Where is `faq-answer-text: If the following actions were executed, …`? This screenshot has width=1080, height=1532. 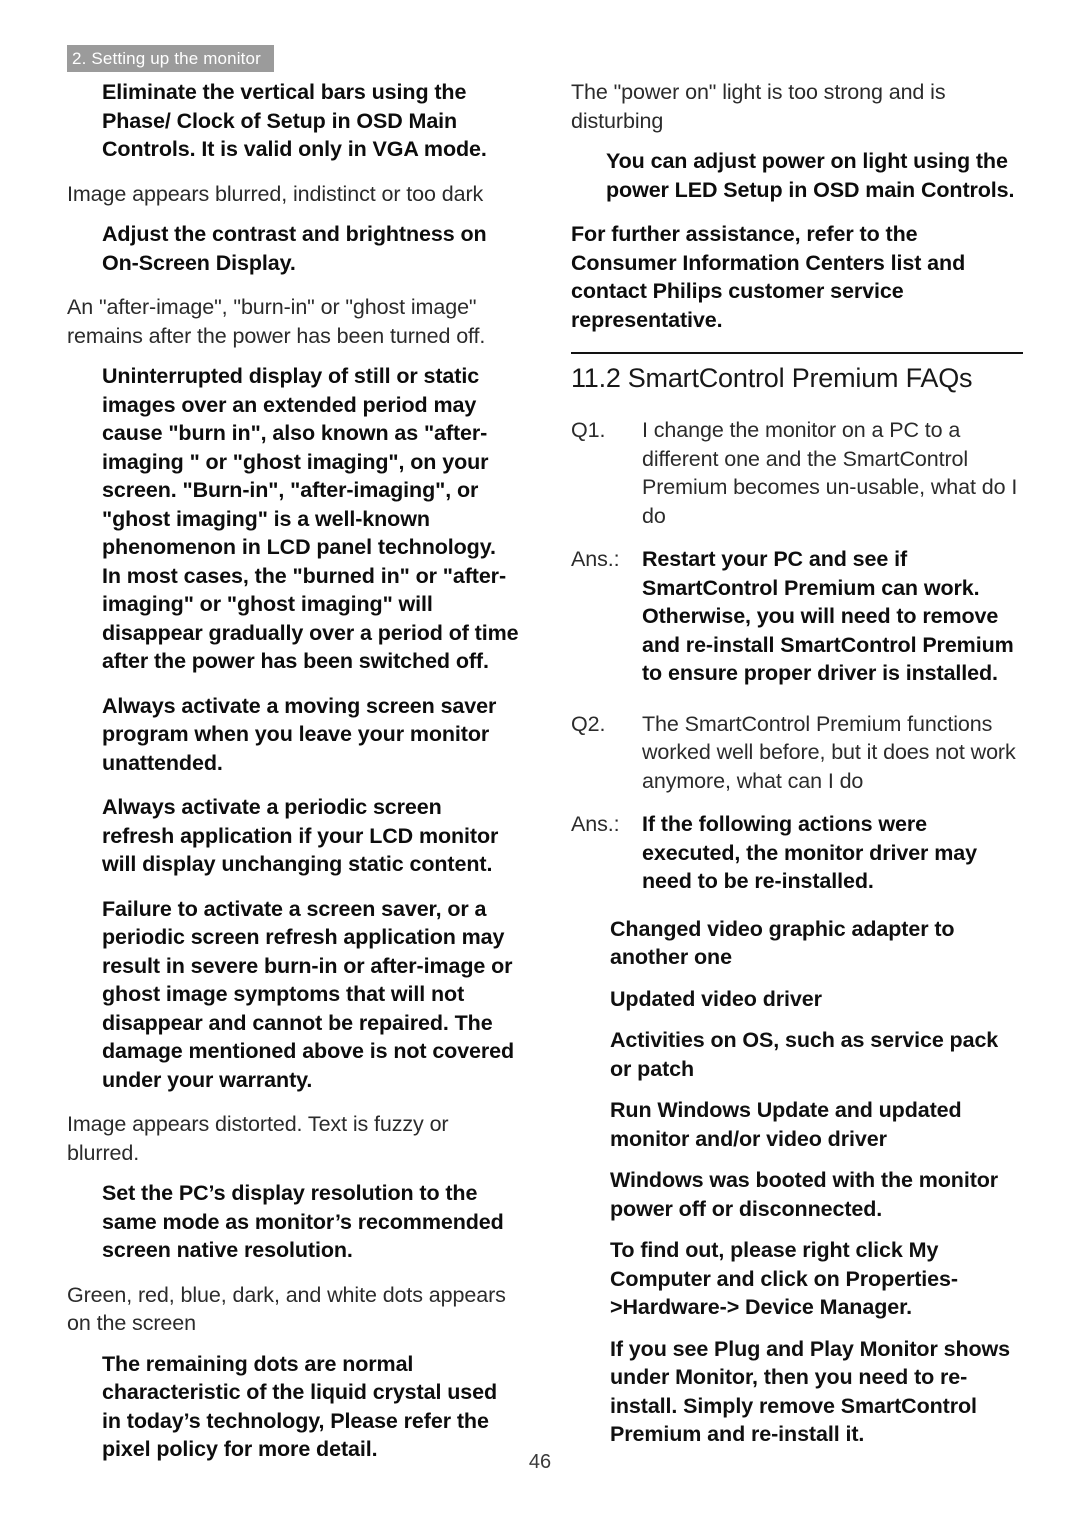 faq-answer-text: If the following actions were executed, … is located at coordinates (809, 852).